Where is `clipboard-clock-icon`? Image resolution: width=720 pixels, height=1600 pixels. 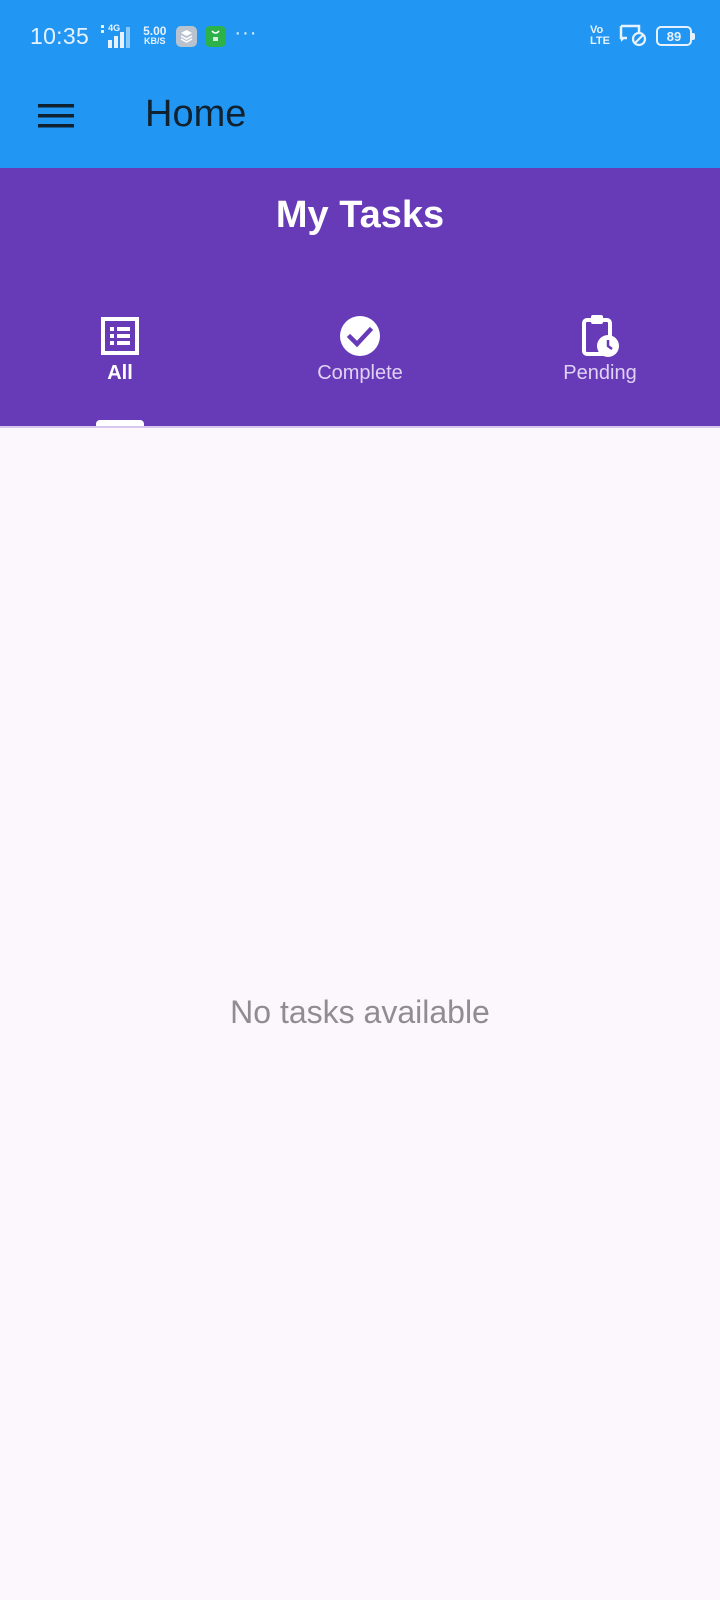 clipboard-clock-icon is located at coordinates (600, 336).